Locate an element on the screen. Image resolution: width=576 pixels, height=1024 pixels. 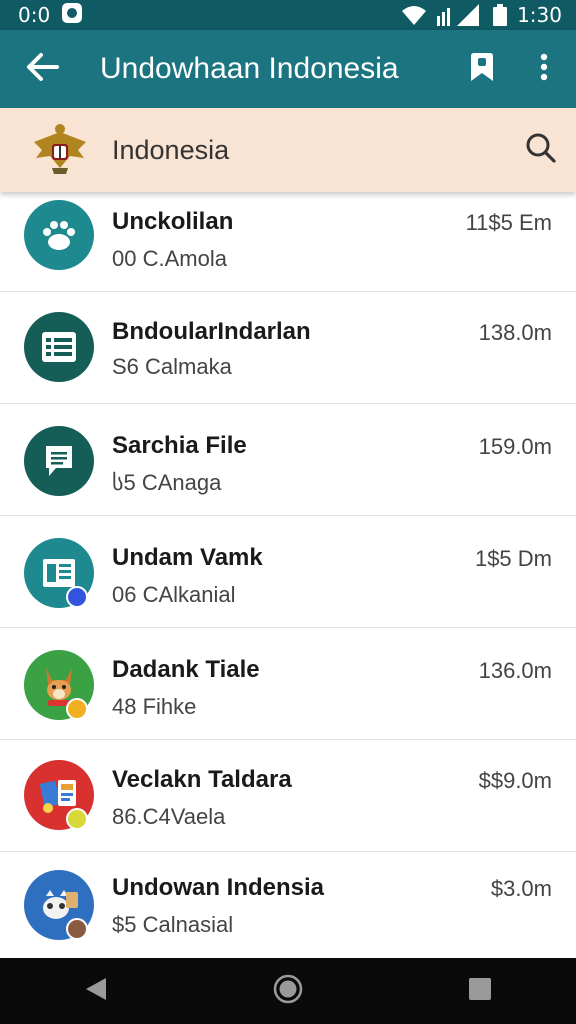
wifi-icon is located at coordinates (414, 15).